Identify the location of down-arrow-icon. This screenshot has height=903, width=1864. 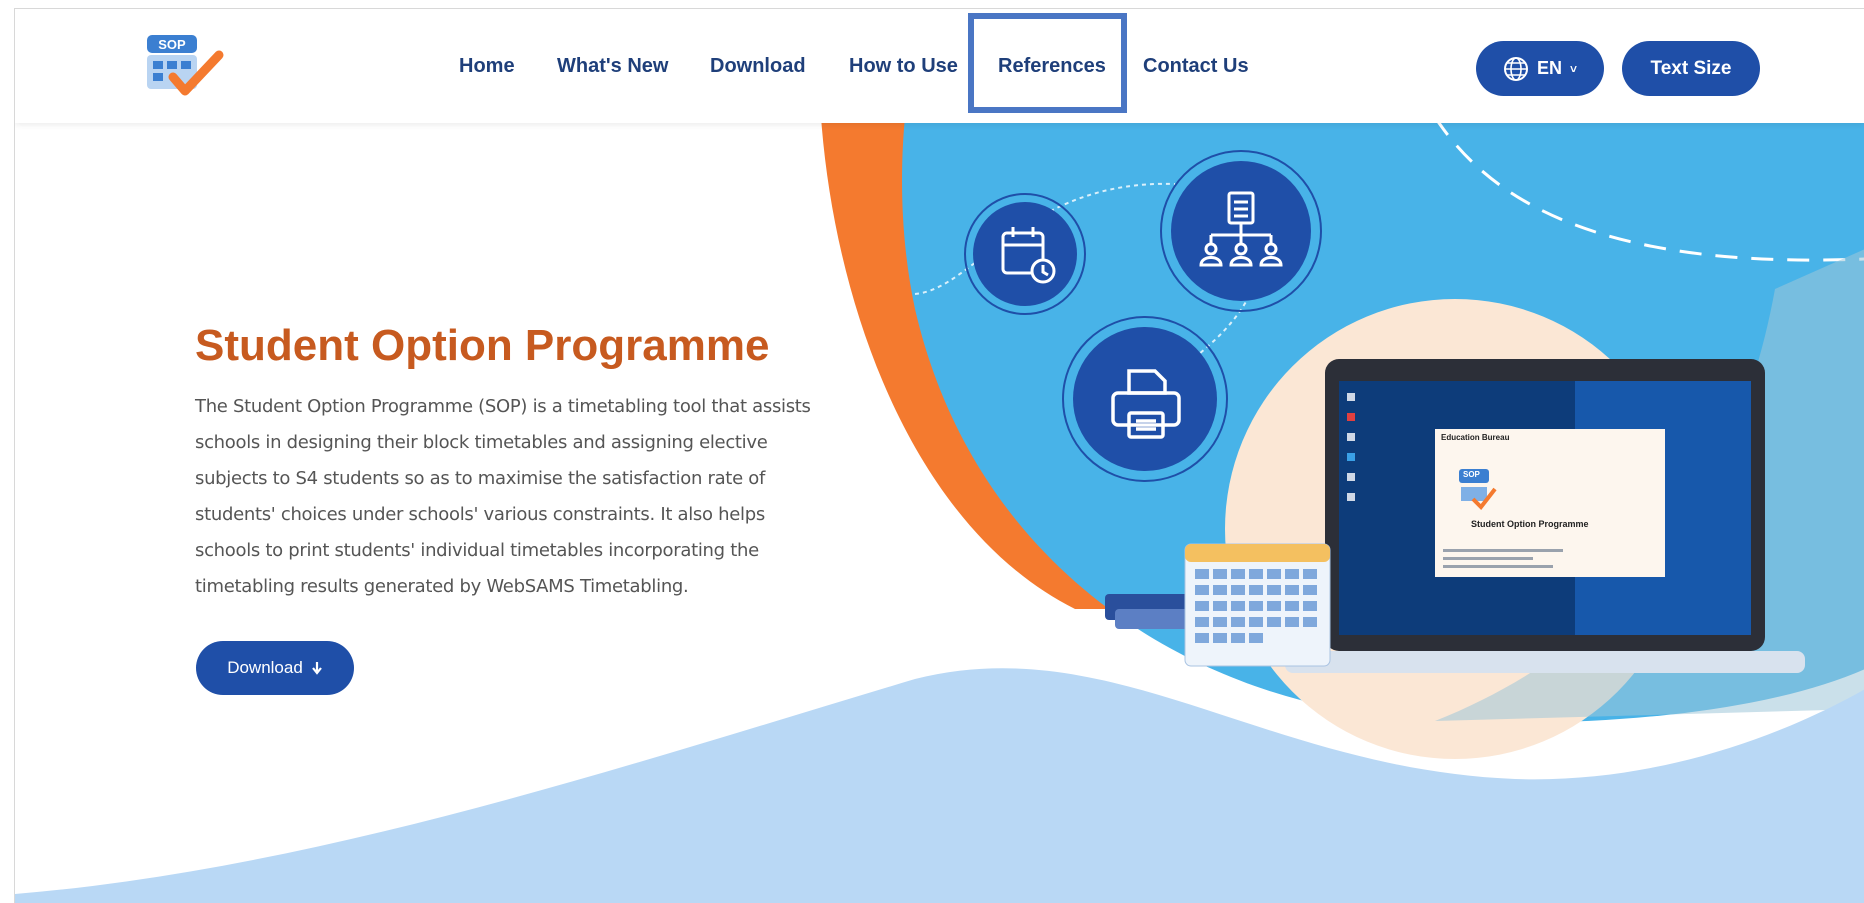
(316, 668).